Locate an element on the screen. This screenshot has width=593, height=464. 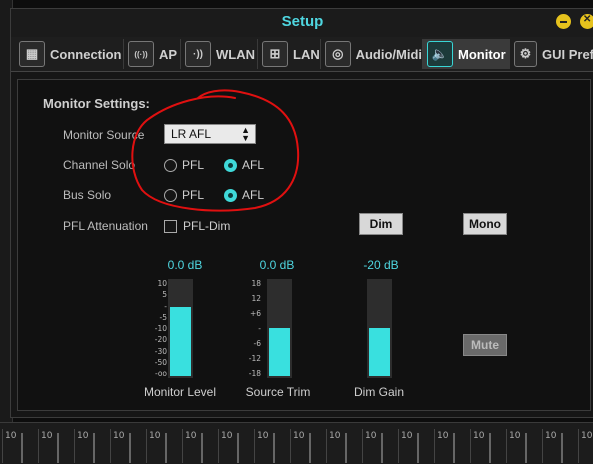
annotation-circle is located at coordinates (215, 150).